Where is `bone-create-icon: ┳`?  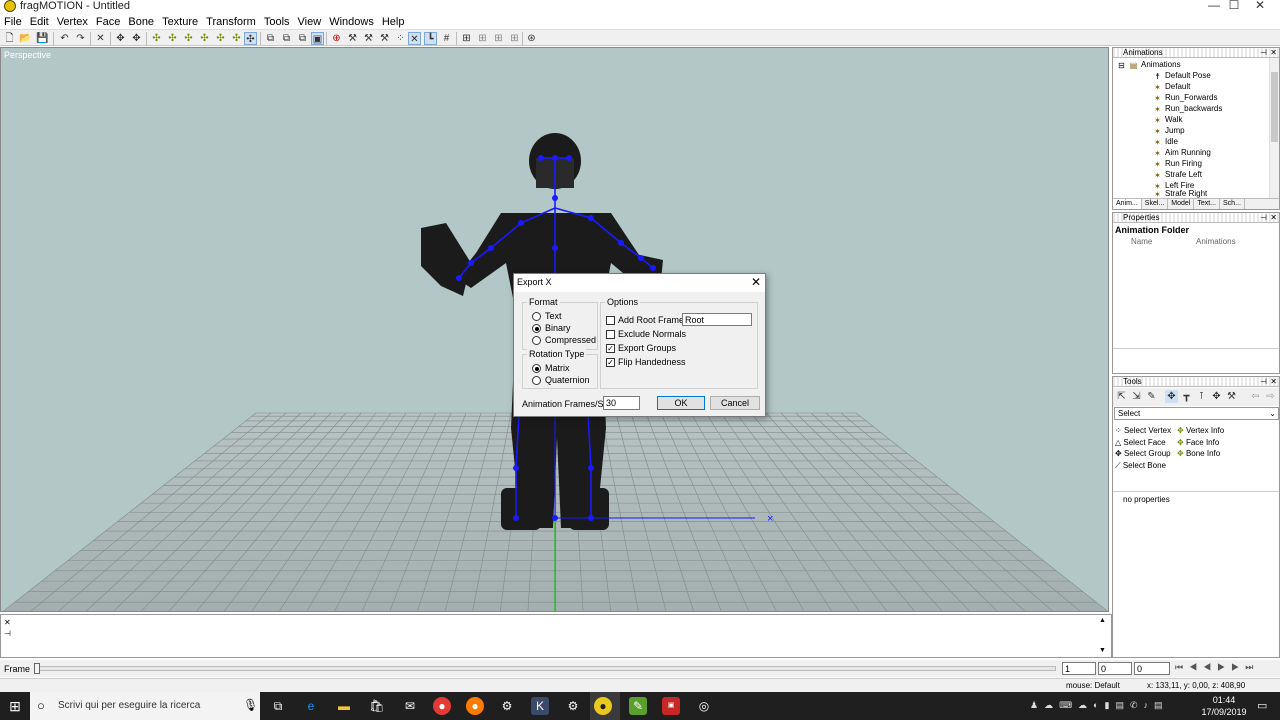
bone-create-icon: ┳ is located at coordinates (1186, 396).